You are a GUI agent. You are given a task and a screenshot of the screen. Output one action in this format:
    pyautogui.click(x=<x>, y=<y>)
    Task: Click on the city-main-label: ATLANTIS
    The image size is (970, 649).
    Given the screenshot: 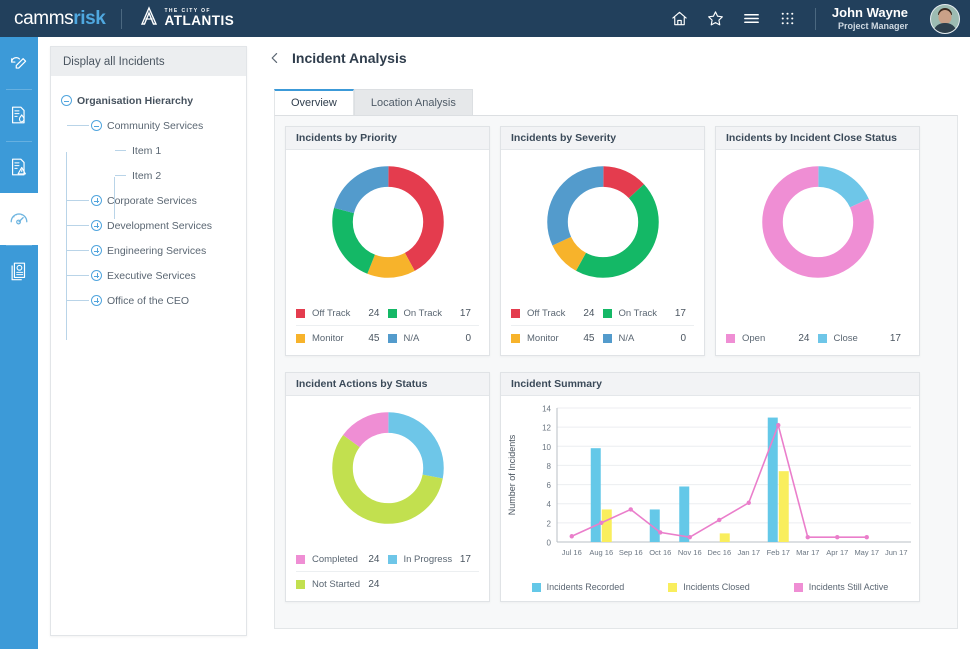 What is the action you would take?
    pyautogui.click(x=199, y=21)
    